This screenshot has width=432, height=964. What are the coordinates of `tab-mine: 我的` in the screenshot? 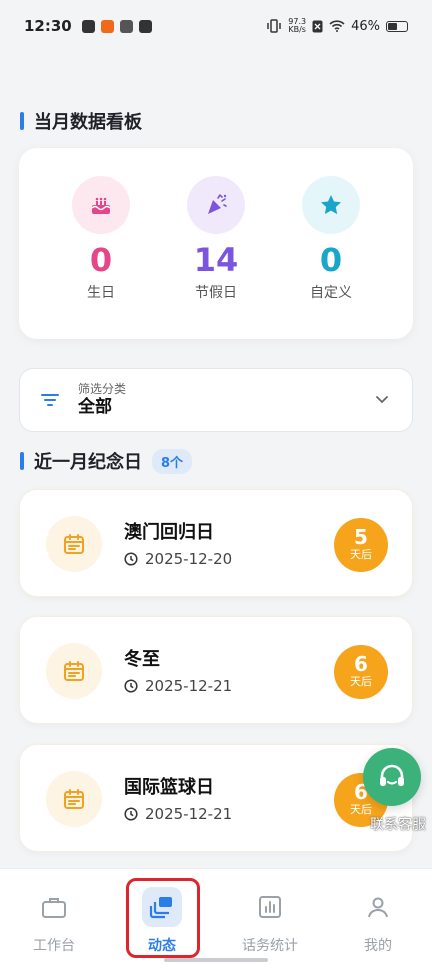 It's located at (378, 916).